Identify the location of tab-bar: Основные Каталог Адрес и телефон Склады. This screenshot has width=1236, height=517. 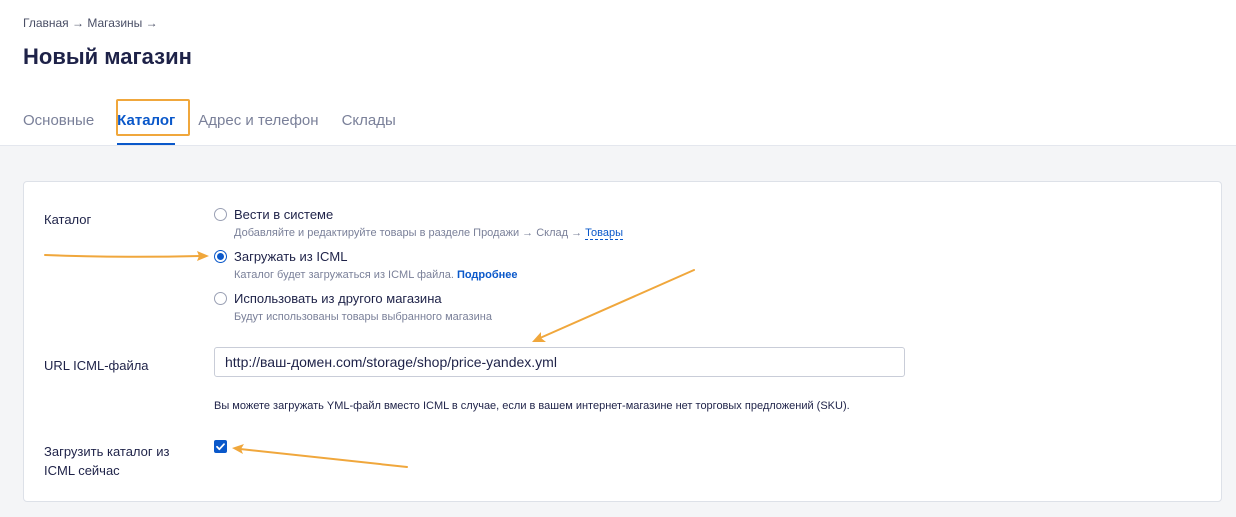
(221, 126).